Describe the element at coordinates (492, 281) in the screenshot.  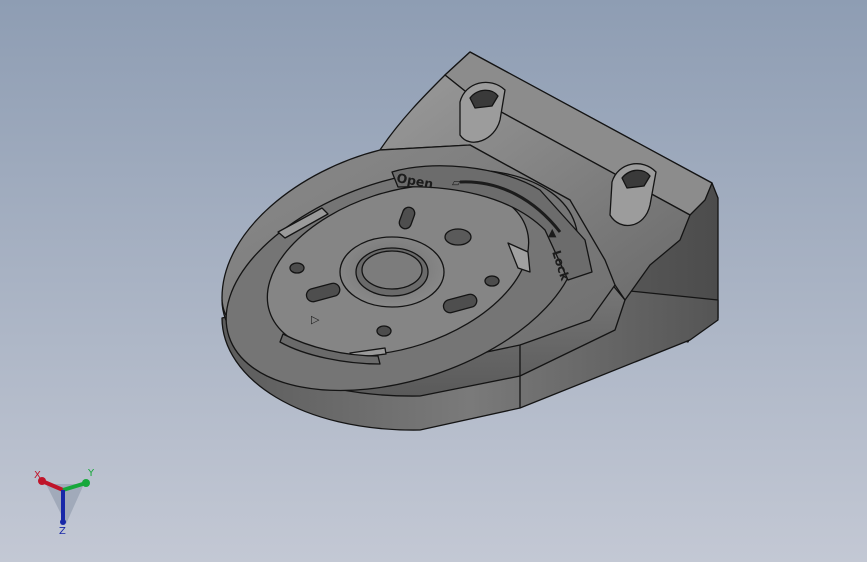
I see `disk-hole-right` at that location.